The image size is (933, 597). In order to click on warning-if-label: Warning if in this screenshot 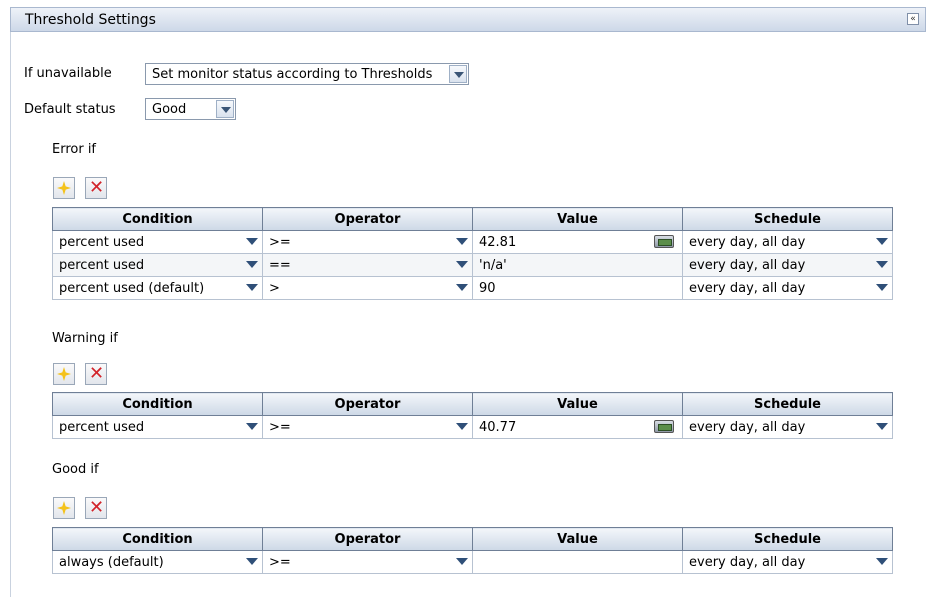, I will do `click(85, 338)`.